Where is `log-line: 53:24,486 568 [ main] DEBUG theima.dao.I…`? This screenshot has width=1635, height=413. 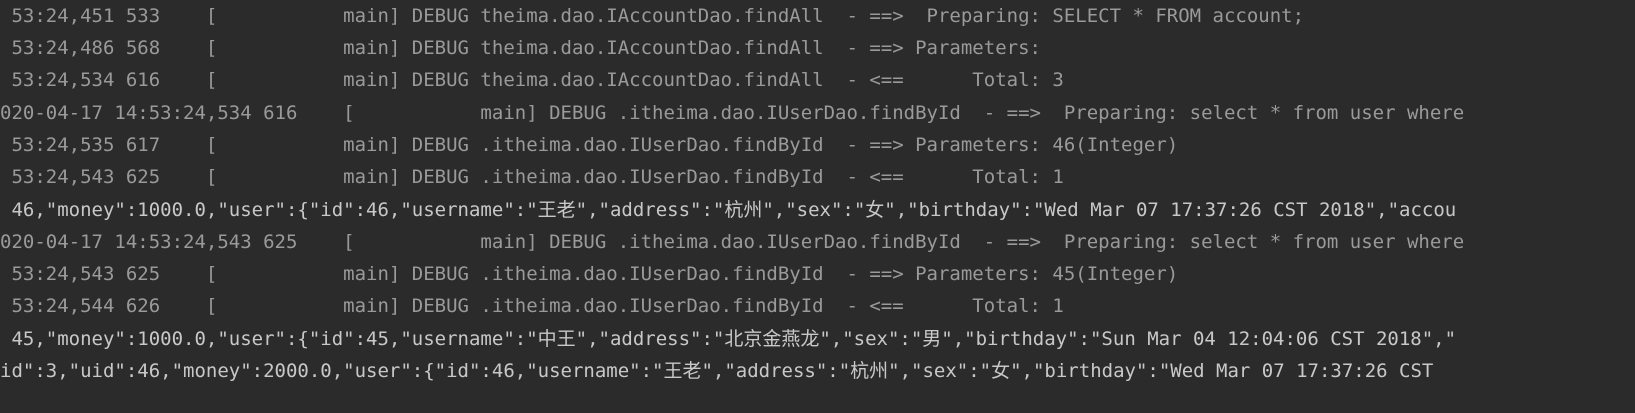 log-line: 53:24,486 568 [ main] DEBUG theima.dao.I… is located at coordinates (526, 48).